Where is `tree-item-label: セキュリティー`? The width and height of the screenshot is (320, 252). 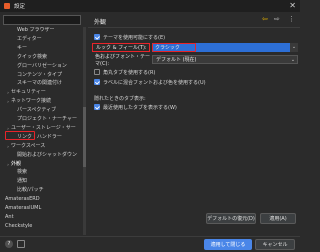
tree-item-label: セキュリティー is located at coordinates (28, 92).